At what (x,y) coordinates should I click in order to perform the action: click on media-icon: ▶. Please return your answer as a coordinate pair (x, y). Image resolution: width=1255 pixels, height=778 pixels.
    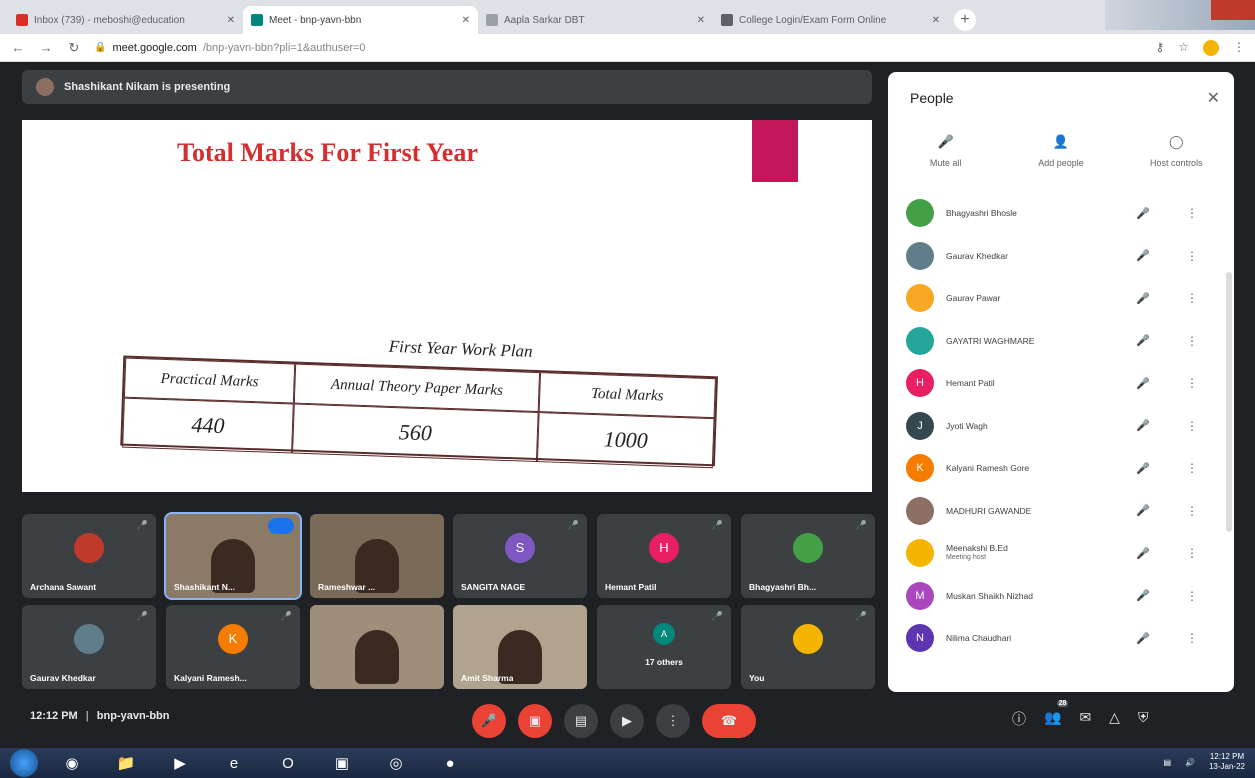
    Looking at the image, I should click on (180, 763).